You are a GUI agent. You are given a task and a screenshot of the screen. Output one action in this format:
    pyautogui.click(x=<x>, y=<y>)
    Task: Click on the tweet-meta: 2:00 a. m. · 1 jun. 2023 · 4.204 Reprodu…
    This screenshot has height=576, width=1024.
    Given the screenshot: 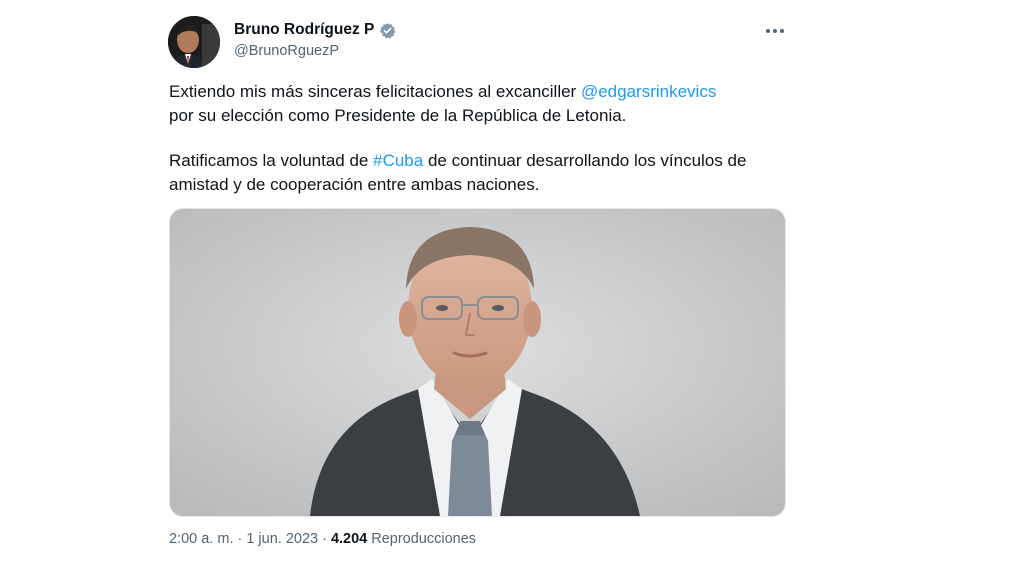 What is the action you would take?
    pyautogui.click(x=322, y=539)
    